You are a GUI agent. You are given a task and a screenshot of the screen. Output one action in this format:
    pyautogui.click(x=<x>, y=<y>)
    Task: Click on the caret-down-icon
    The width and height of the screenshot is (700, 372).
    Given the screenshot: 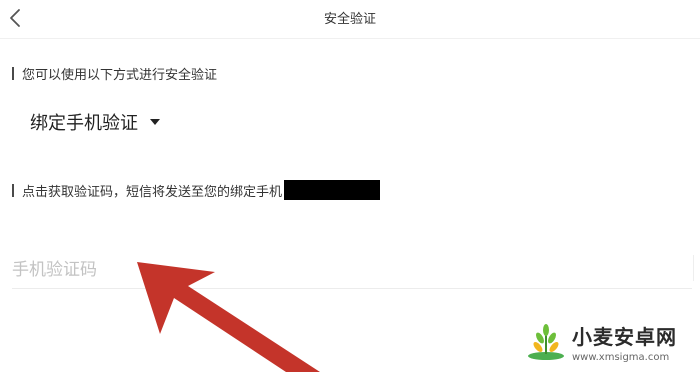 What is the action you would take?
    pyautogui.click(x=155, y=122)
    